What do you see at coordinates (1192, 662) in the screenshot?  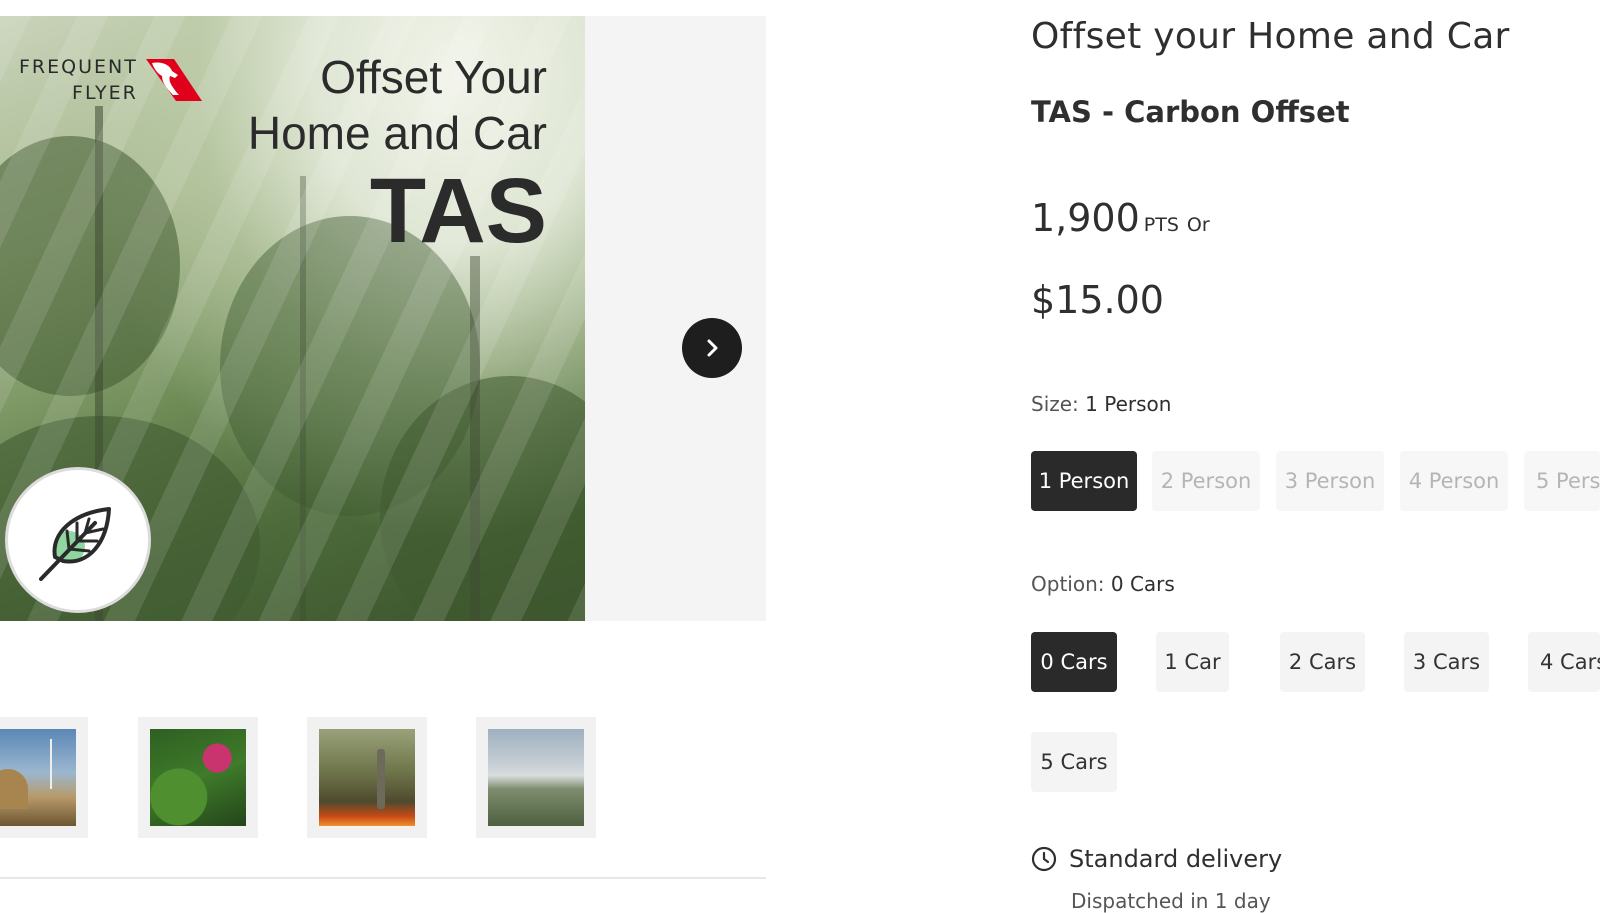 I see `option-1-car: 1 Car` at bounding box center [1192, 662].